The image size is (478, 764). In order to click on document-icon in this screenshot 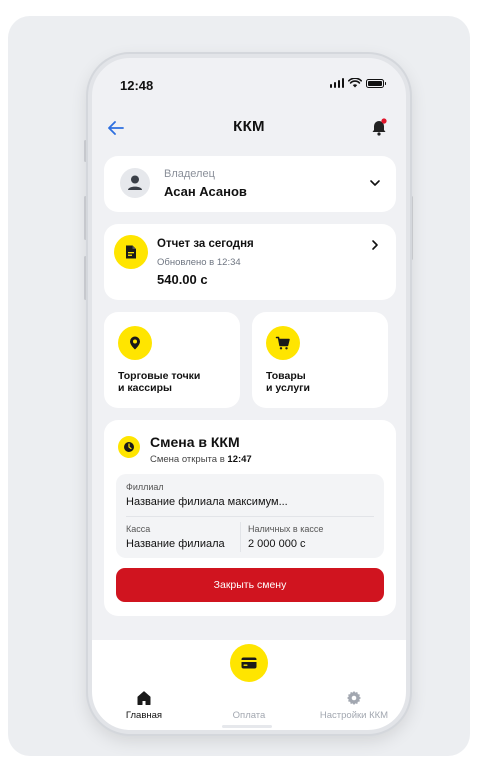, I will do `click(131, 252)`.